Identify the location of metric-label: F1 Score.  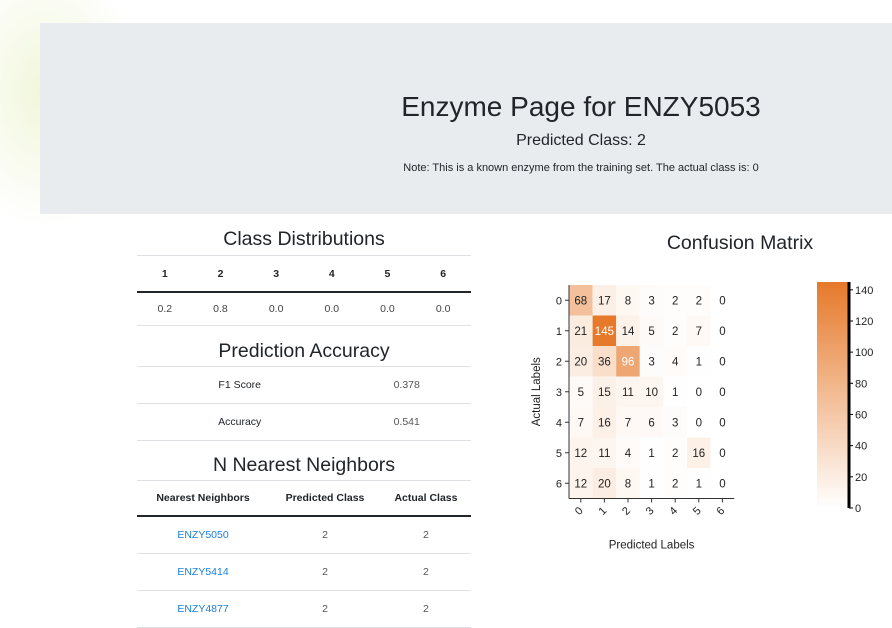
(240, 385).